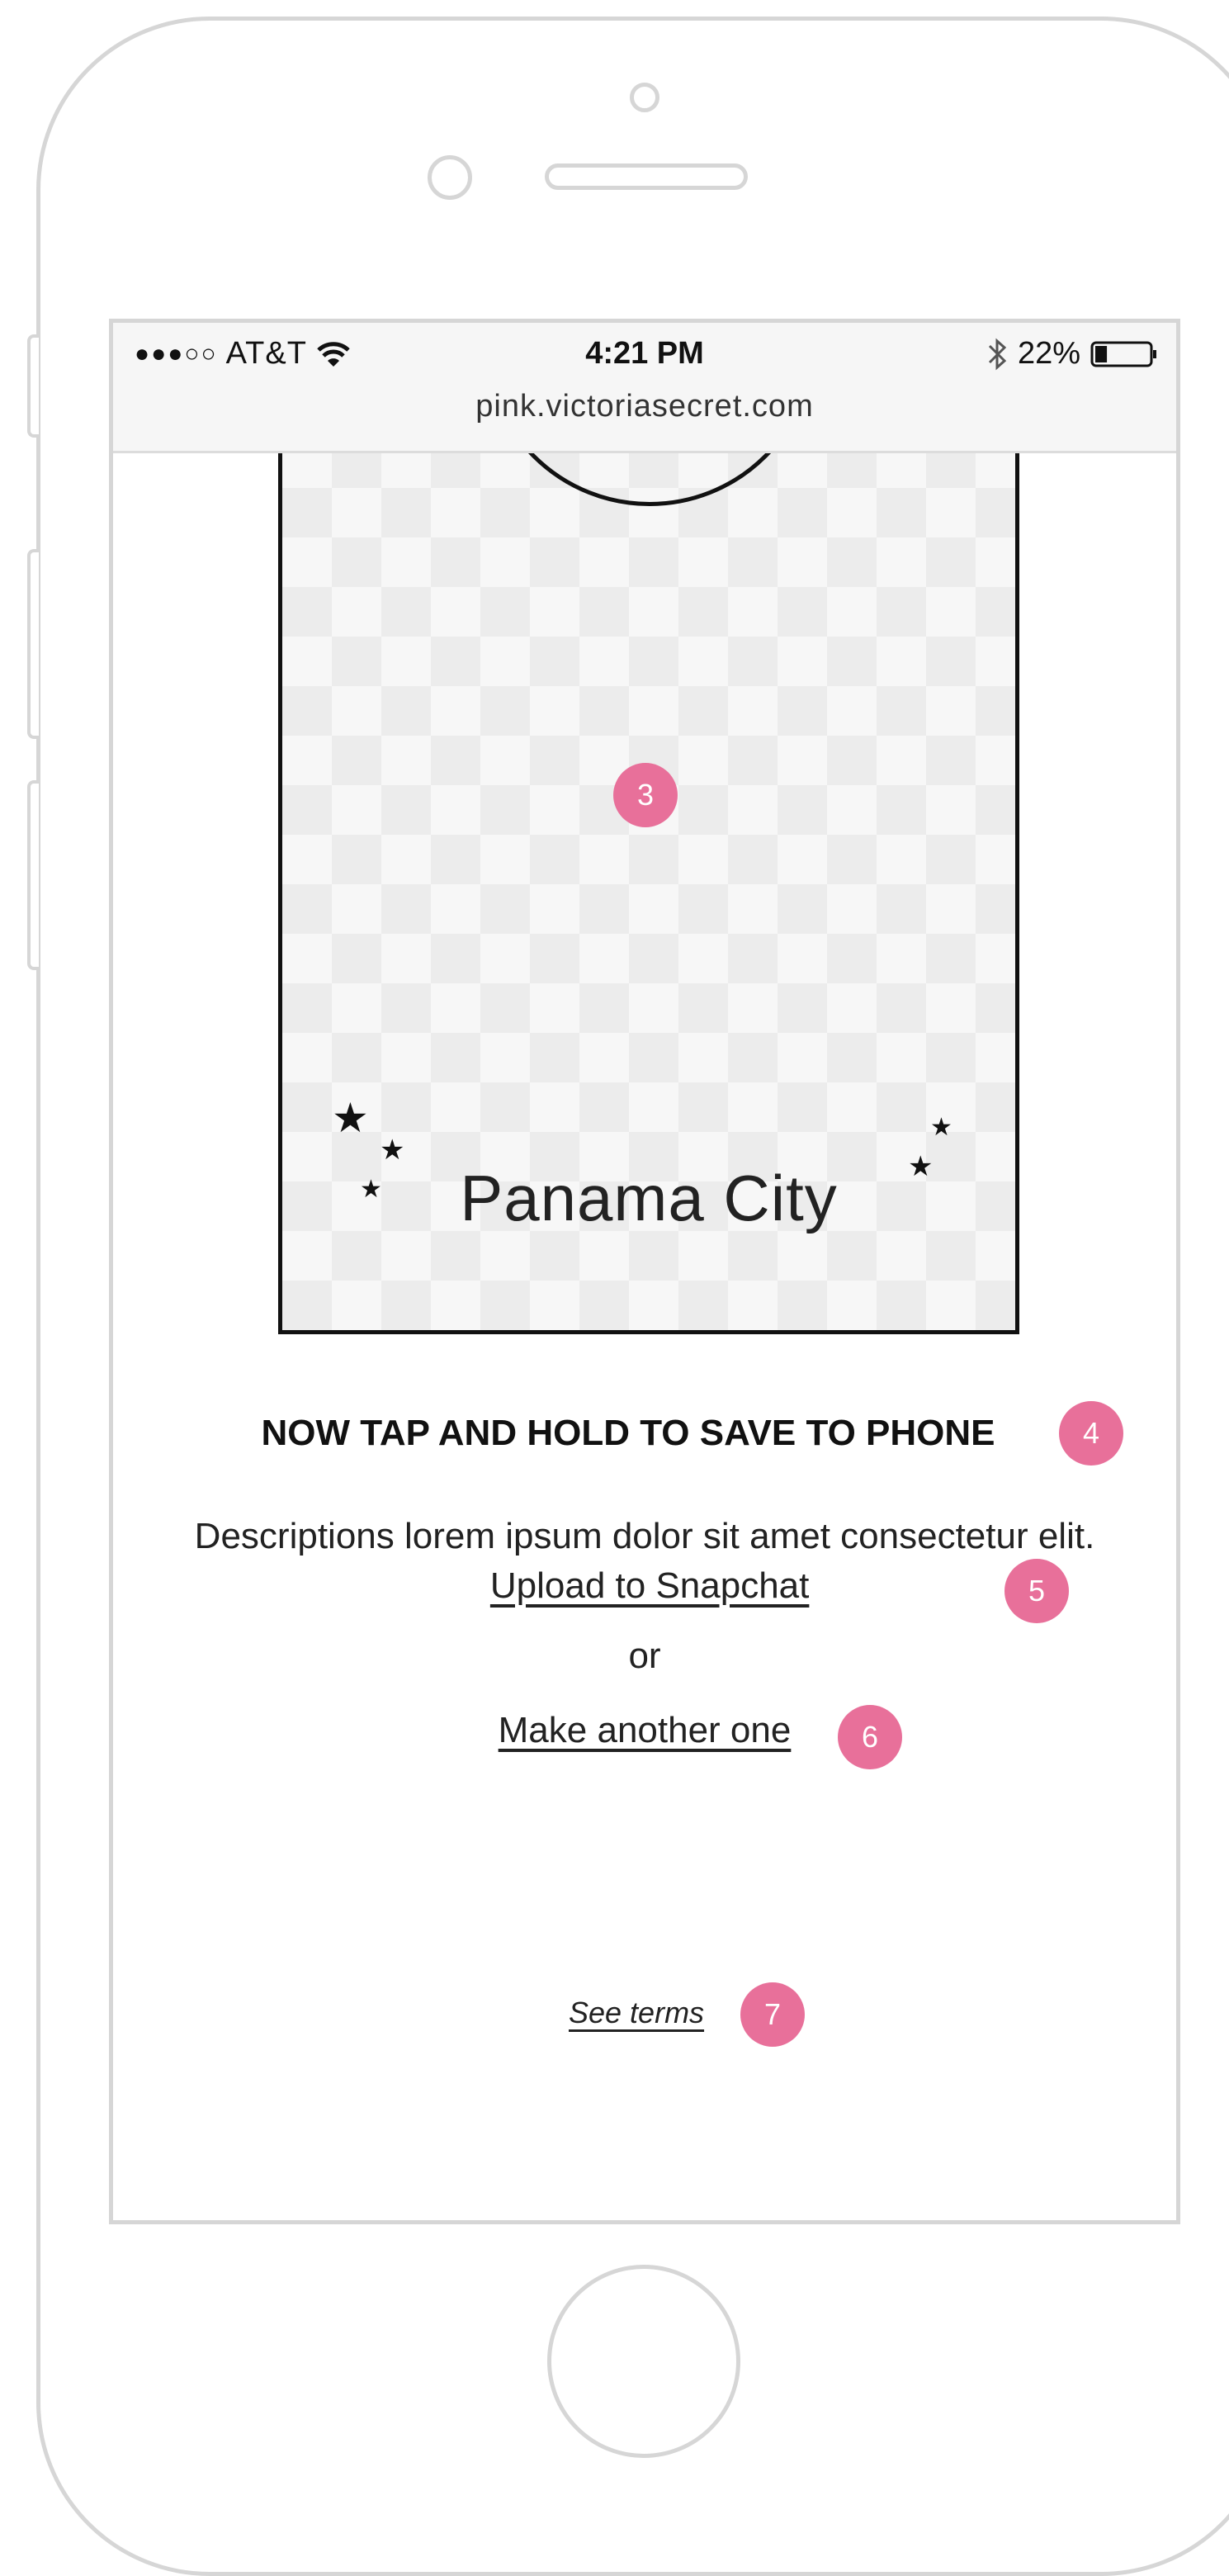 The height and width of the screenshot is (2576, 1229). Describe the element at coordinates (649, 1198) in the screenshot. I see `city-label: Panama City` at that location.